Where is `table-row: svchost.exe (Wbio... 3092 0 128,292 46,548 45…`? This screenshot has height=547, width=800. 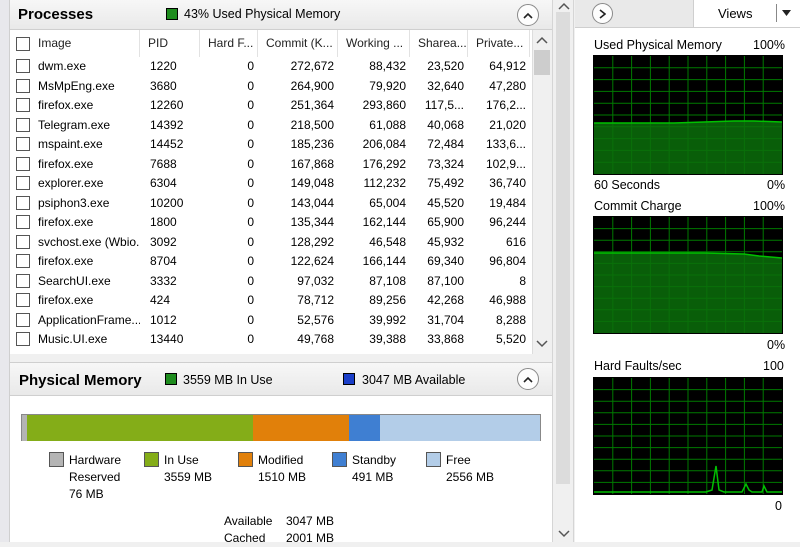
table-row: svchost.exe (Wbio... 3092 0 128,292 46,548 45… is located at coordinates (271, 243).